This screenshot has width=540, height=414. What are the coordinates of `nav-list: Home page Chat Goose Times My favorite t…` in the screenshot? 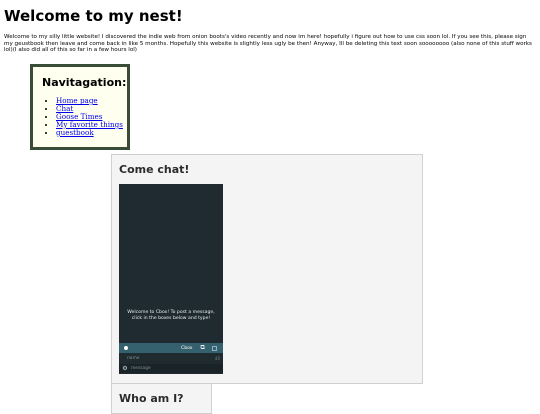 It's located at (84, 117).